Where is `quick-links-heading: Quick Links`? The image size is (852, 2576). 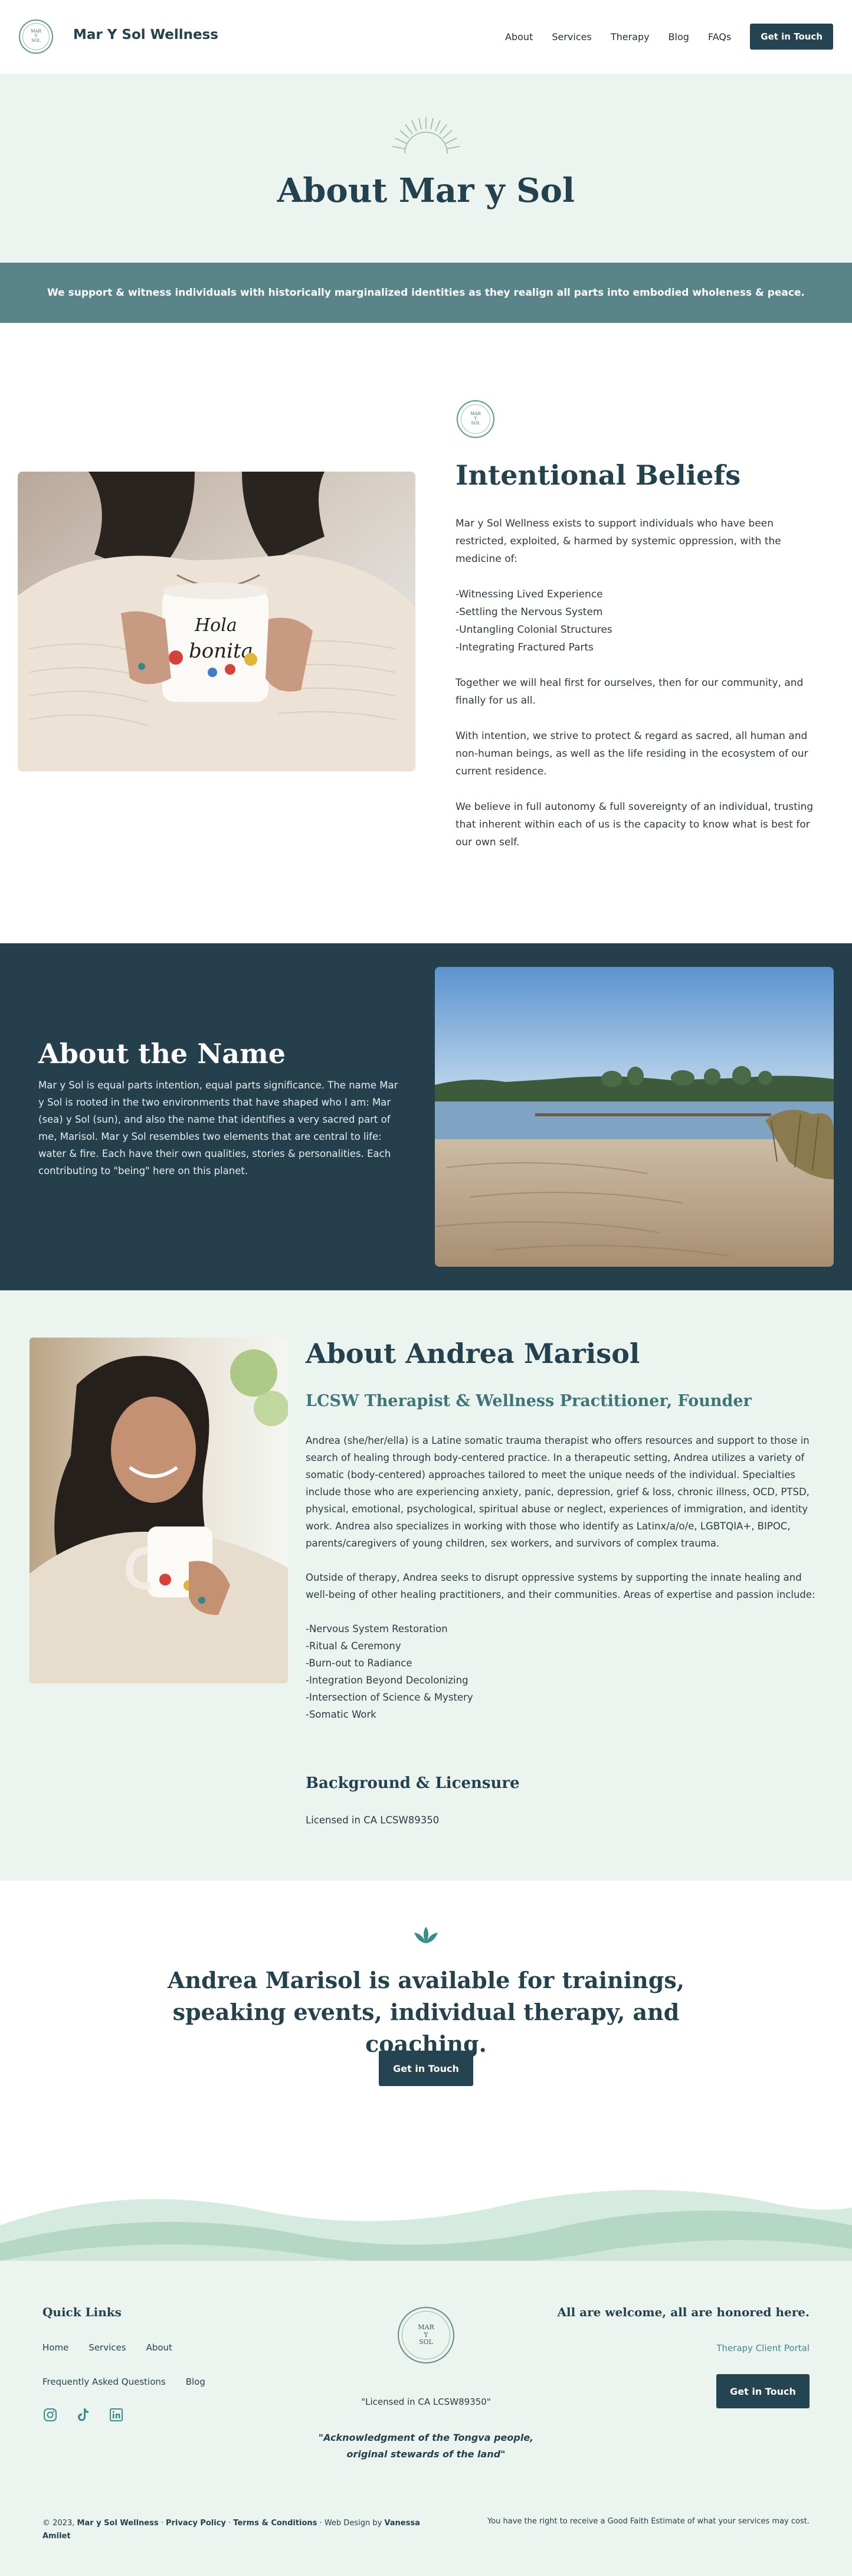
quick-links-heading: Quick Links is located at coordinates (82, 2312).